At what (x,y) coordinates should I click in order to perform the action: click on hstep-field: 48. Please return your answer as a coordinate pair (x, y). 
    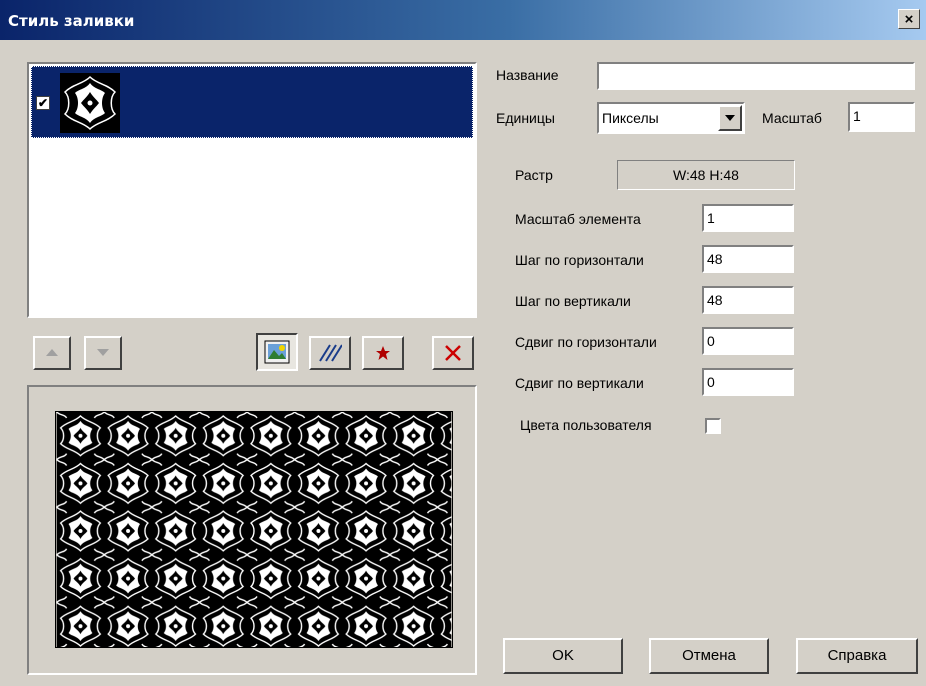
    Looking at the image, I should click on (748, 259).